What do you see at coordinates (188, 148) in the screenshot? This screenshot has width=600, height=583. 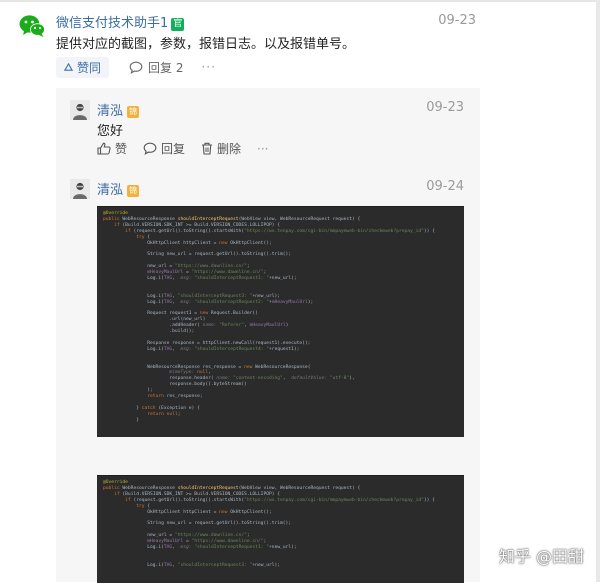 I see `reply-actions: 赞 回复 删除 ···` at bounding box center [188, 148].